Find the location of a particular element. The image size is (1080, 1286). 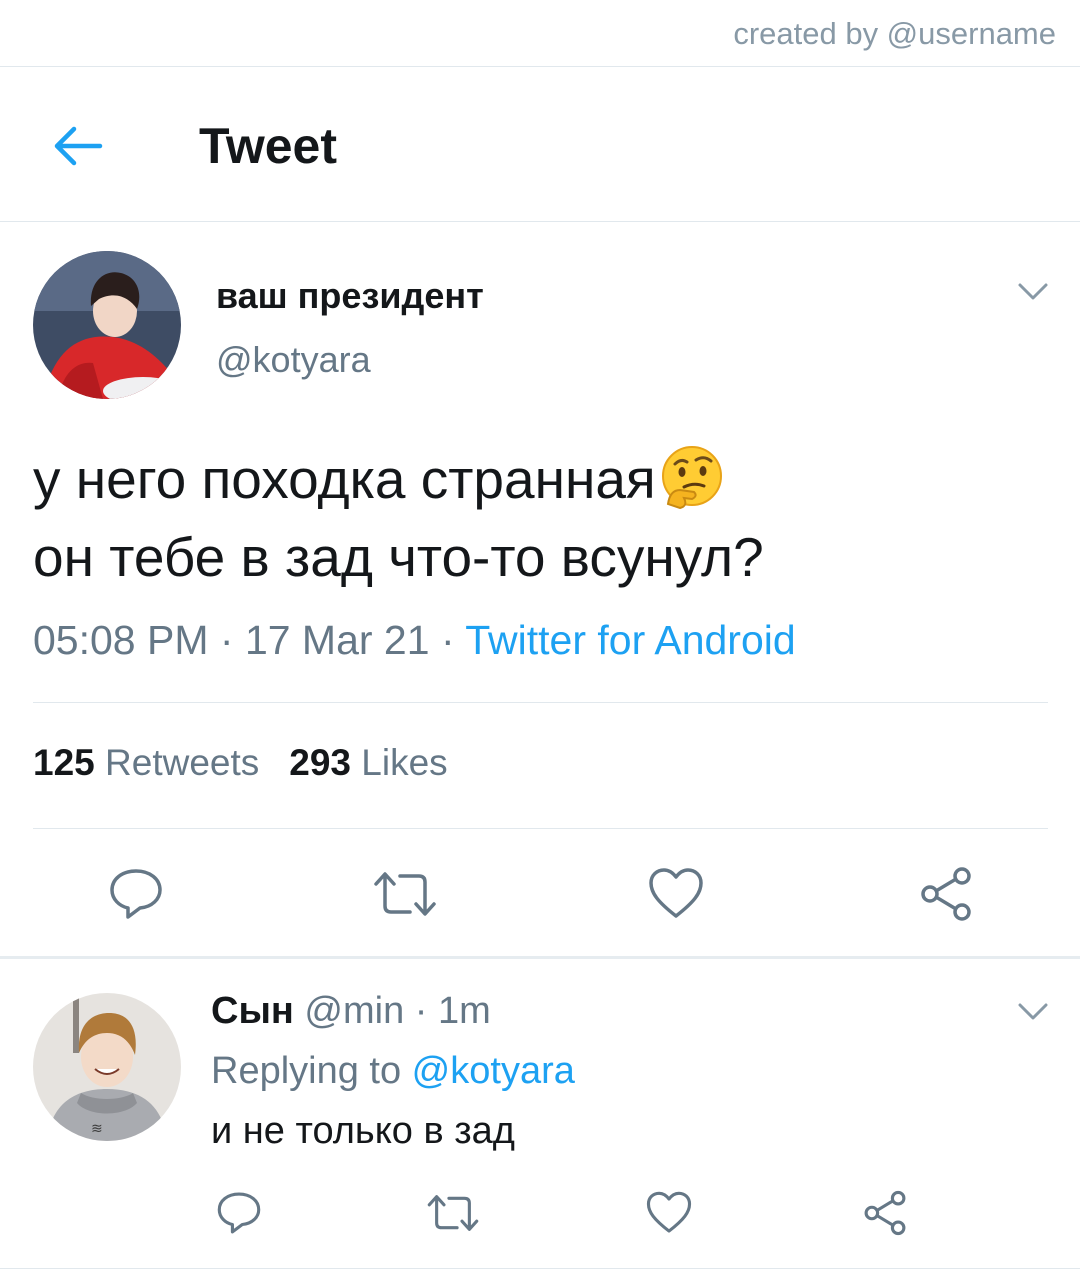

replying-to-mention: @kotyara is located at coordinates (493, 1071).